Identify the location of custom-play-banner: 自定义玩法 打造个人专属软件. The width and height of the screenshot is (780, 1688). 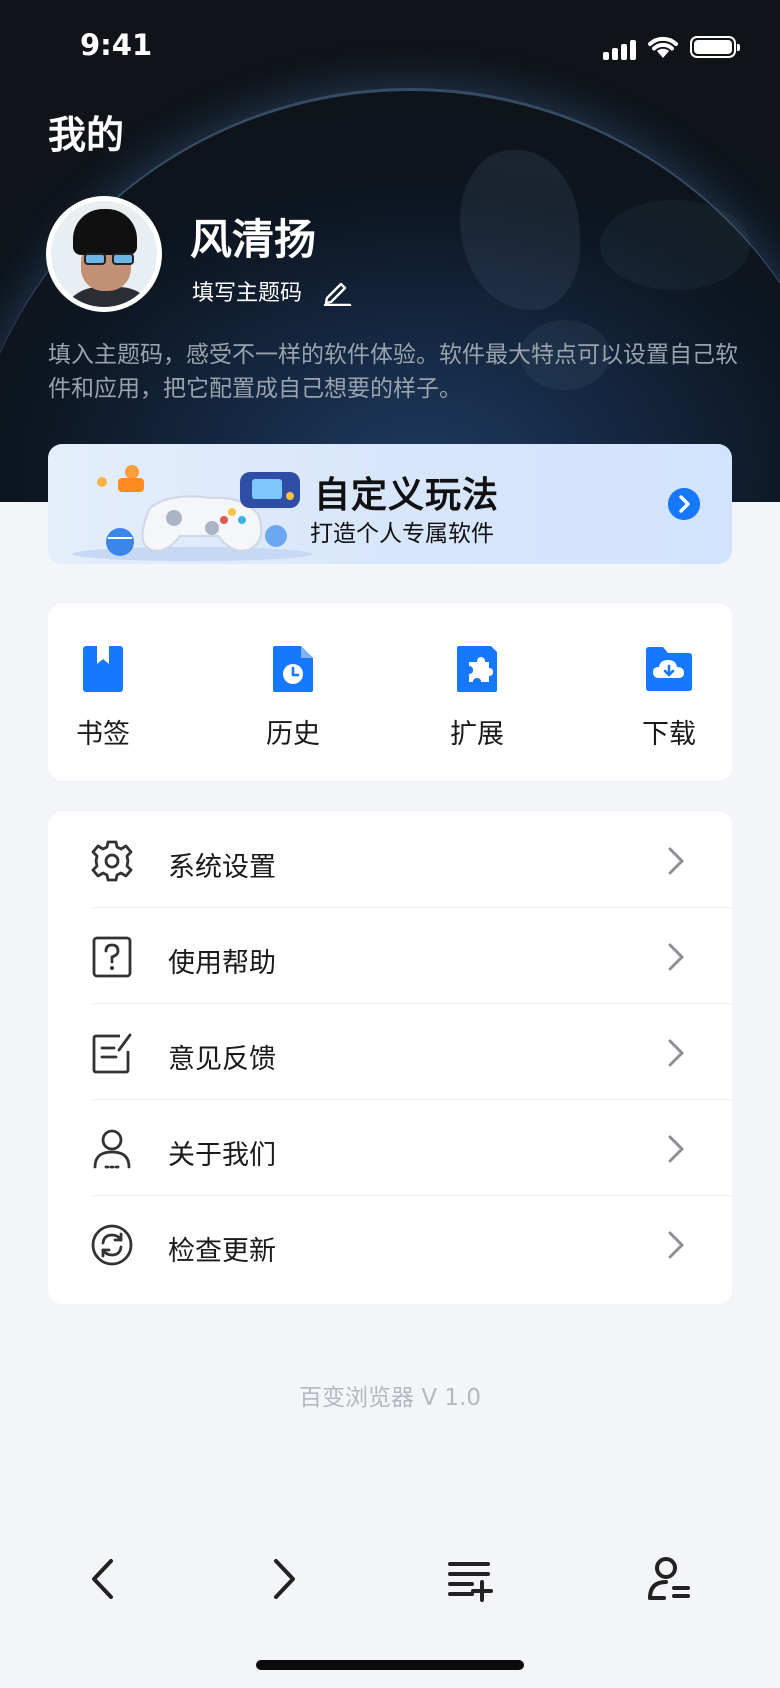
(390, 504).